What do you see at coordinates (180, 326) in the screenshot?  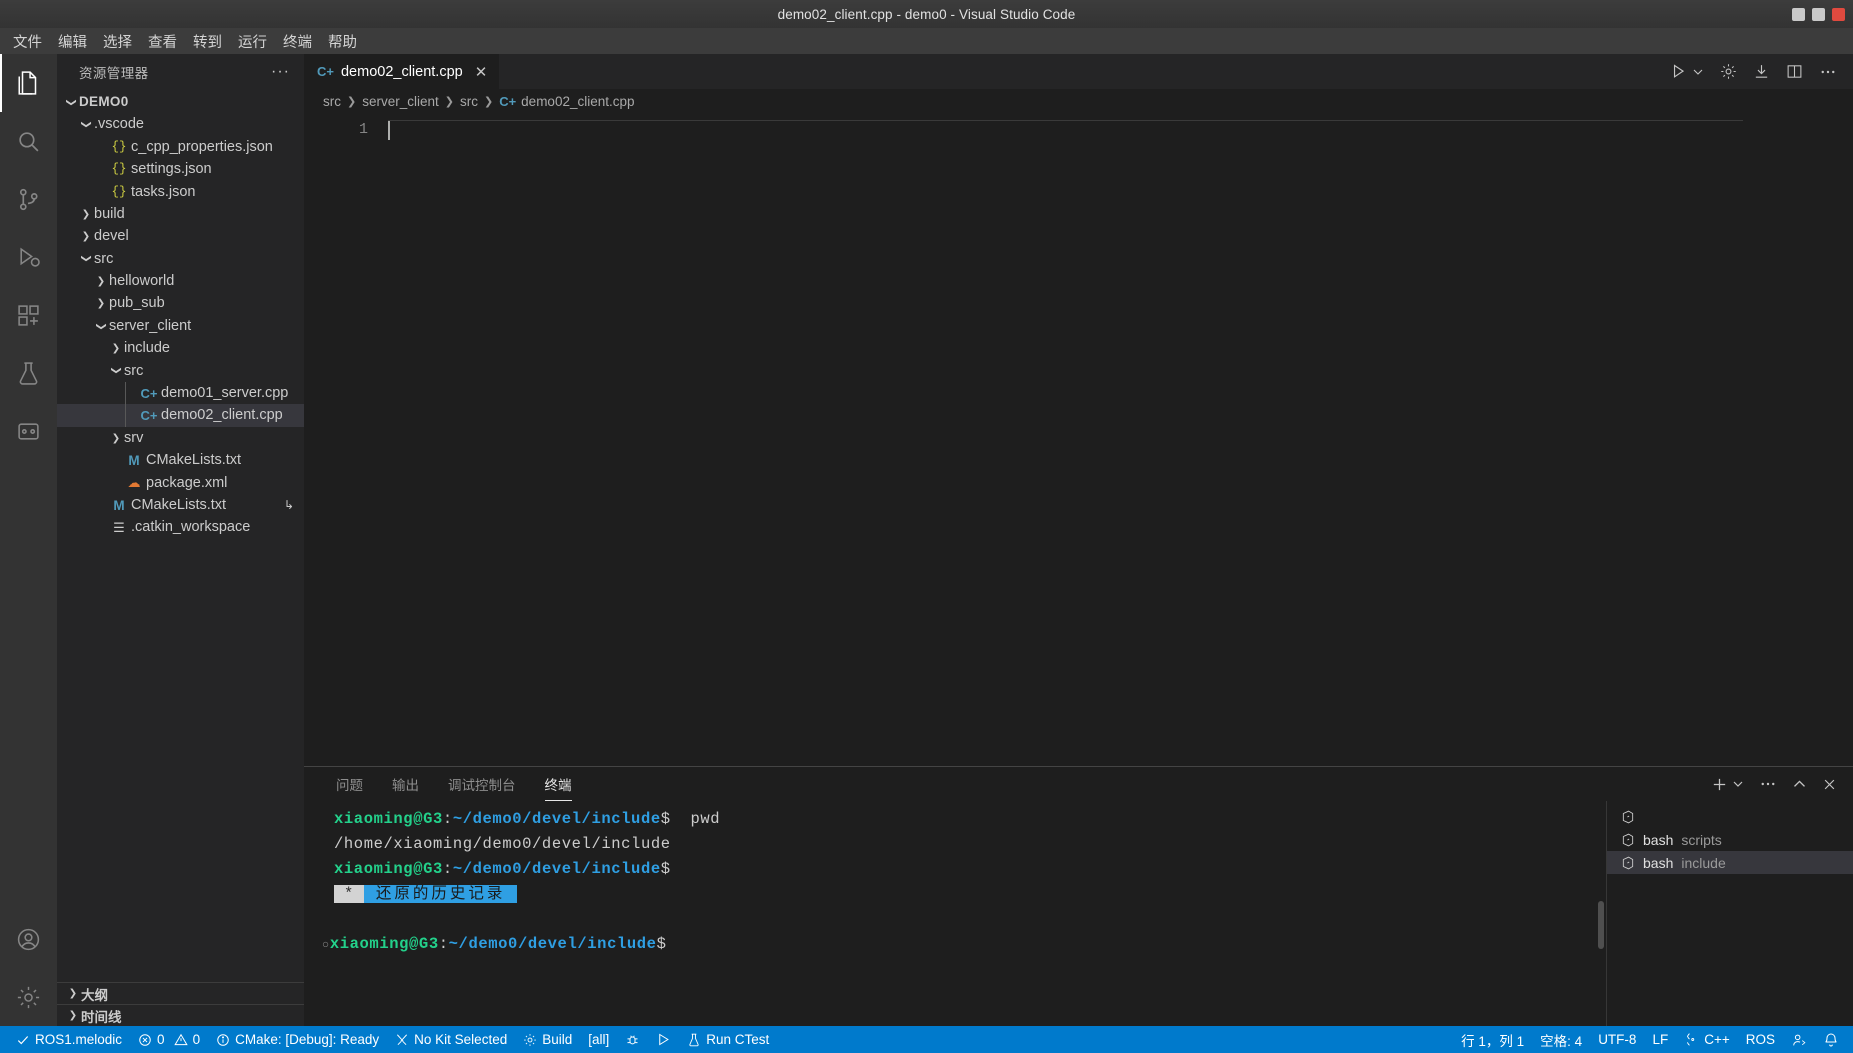 I see `tree-item-server-client: ❯ server_client` at bounding box center [180, 326].